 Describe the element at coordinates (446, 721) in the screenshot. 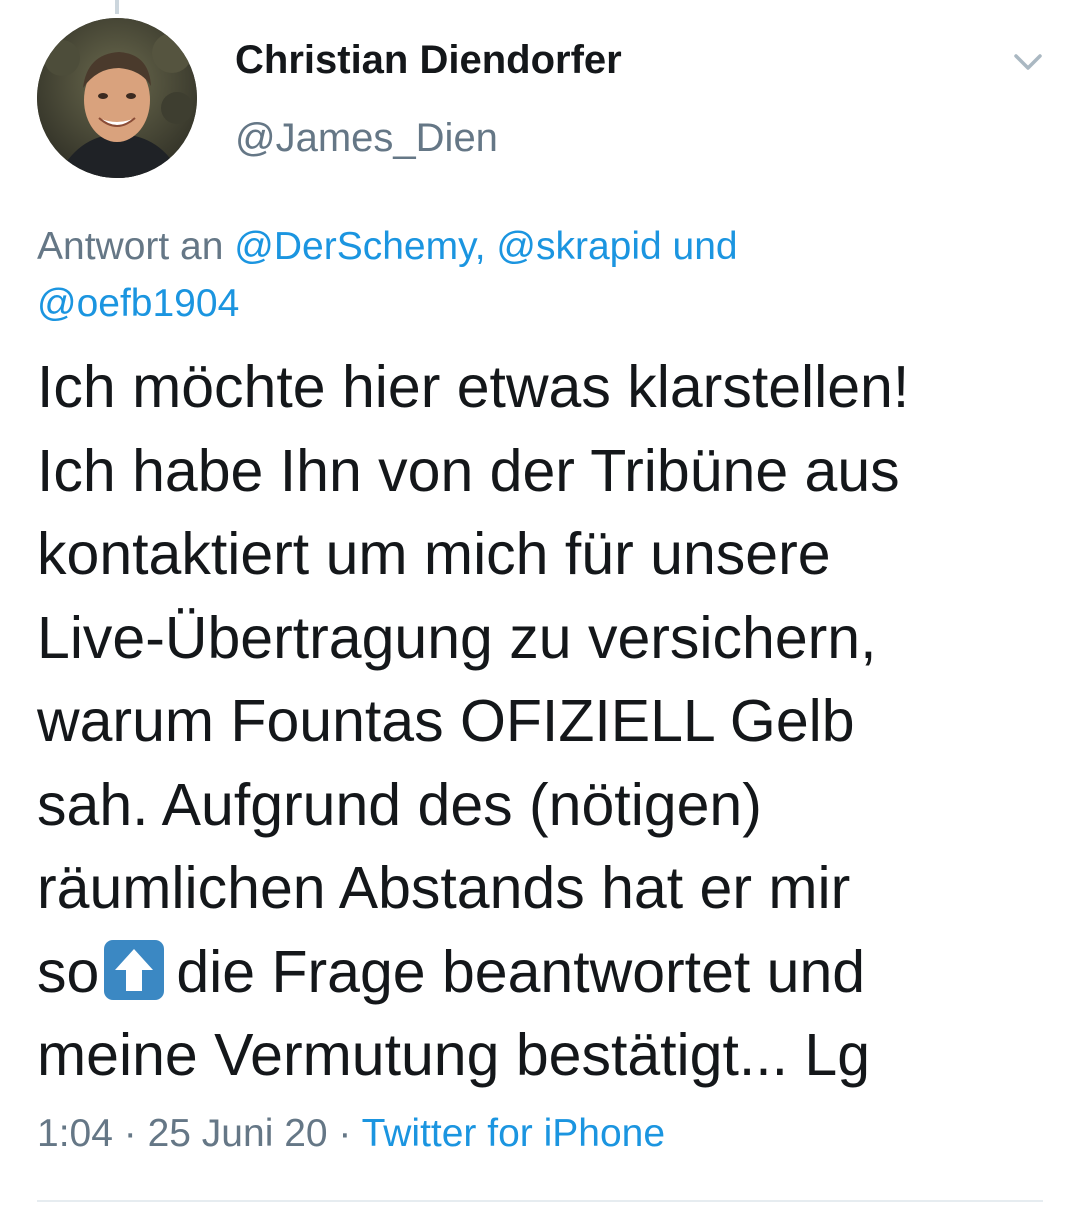

I see `tweet-text-line: warum Fountas OFIZIELL Gelb` at that location.